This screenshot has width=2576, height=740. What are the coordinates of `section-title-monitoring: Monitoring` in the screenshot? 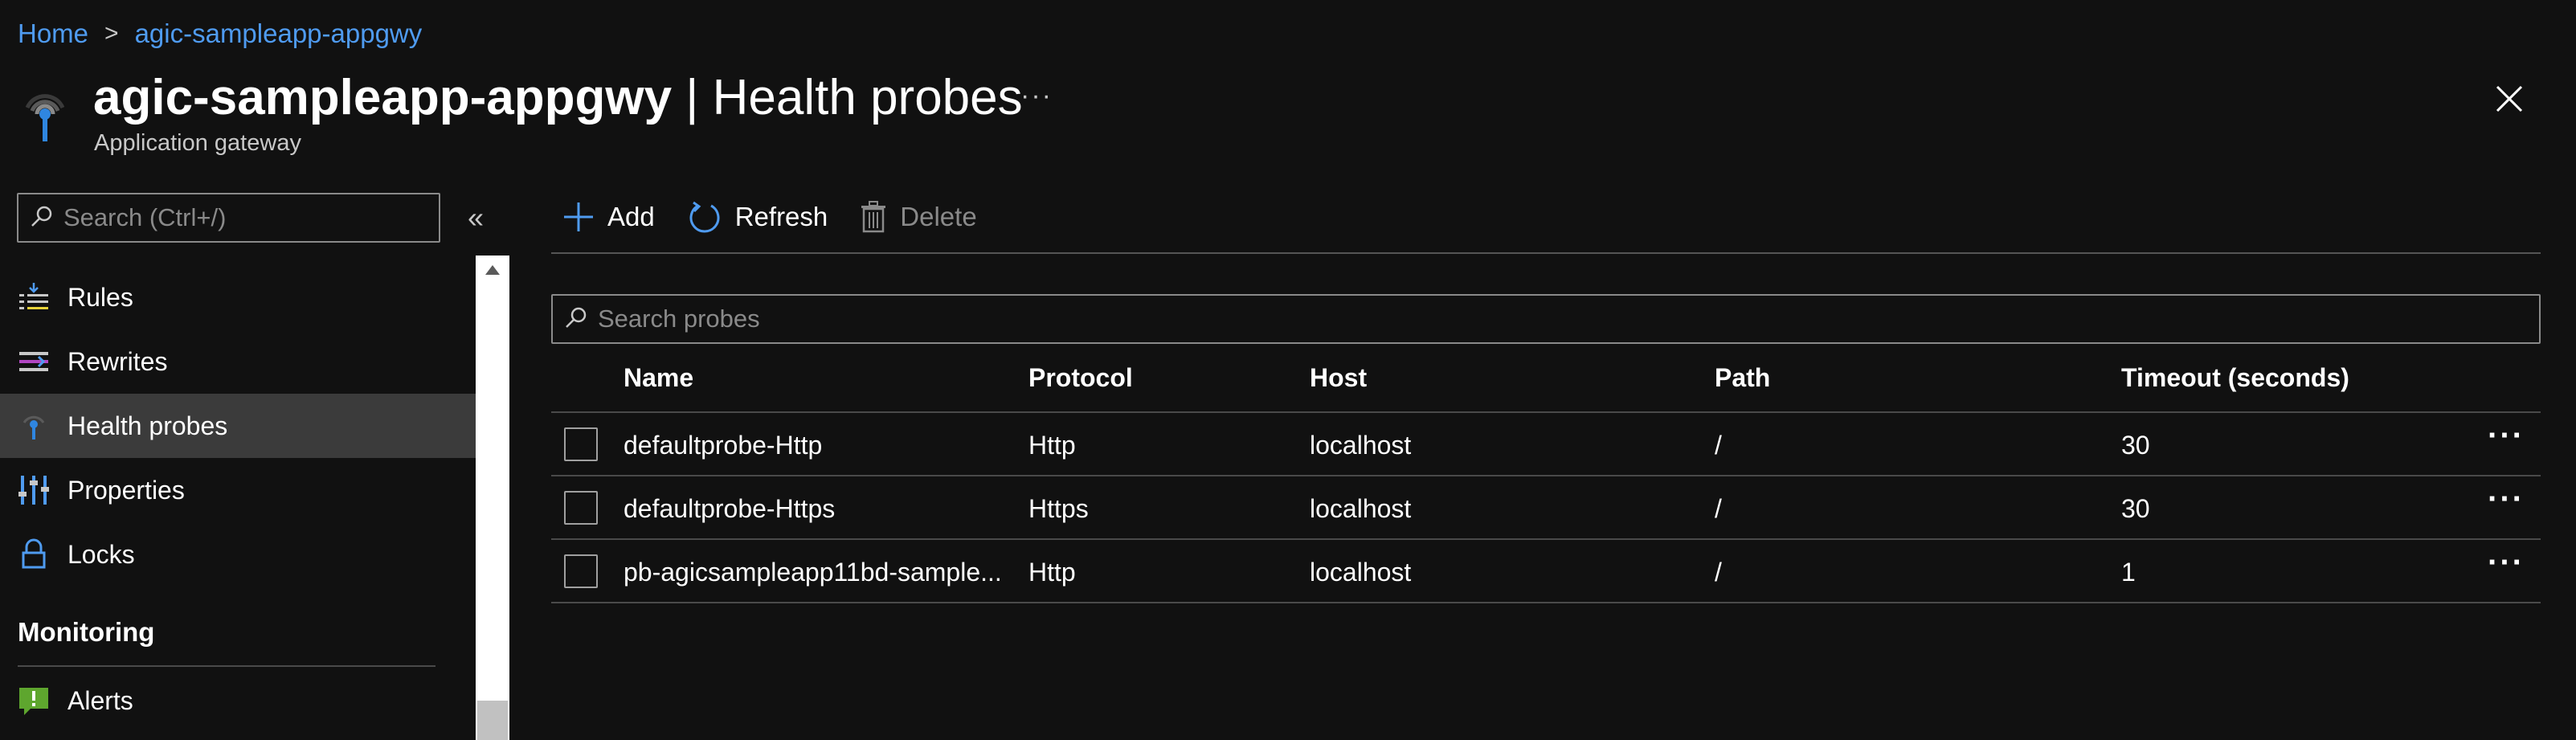 It's located at (86, 632).